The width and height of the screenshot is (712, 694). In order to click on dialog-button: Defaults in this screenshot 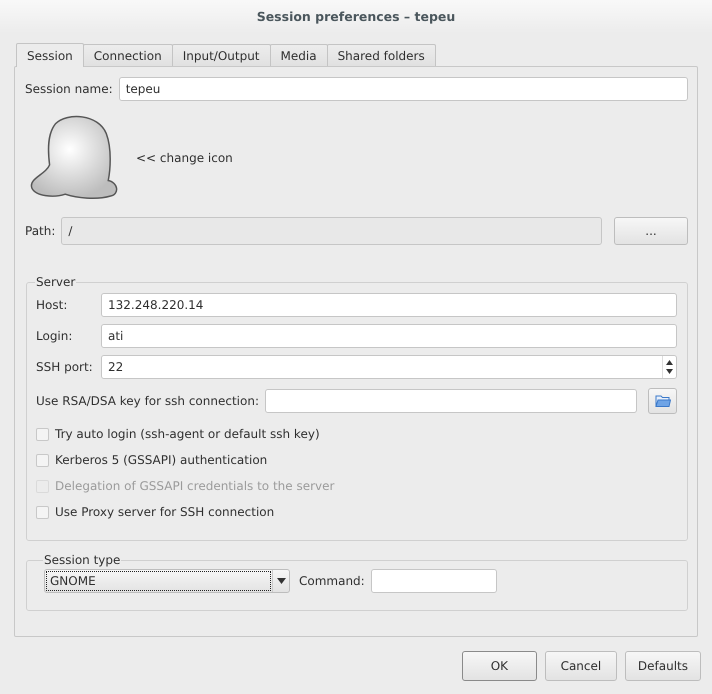, I will do `click(662, 666)`.